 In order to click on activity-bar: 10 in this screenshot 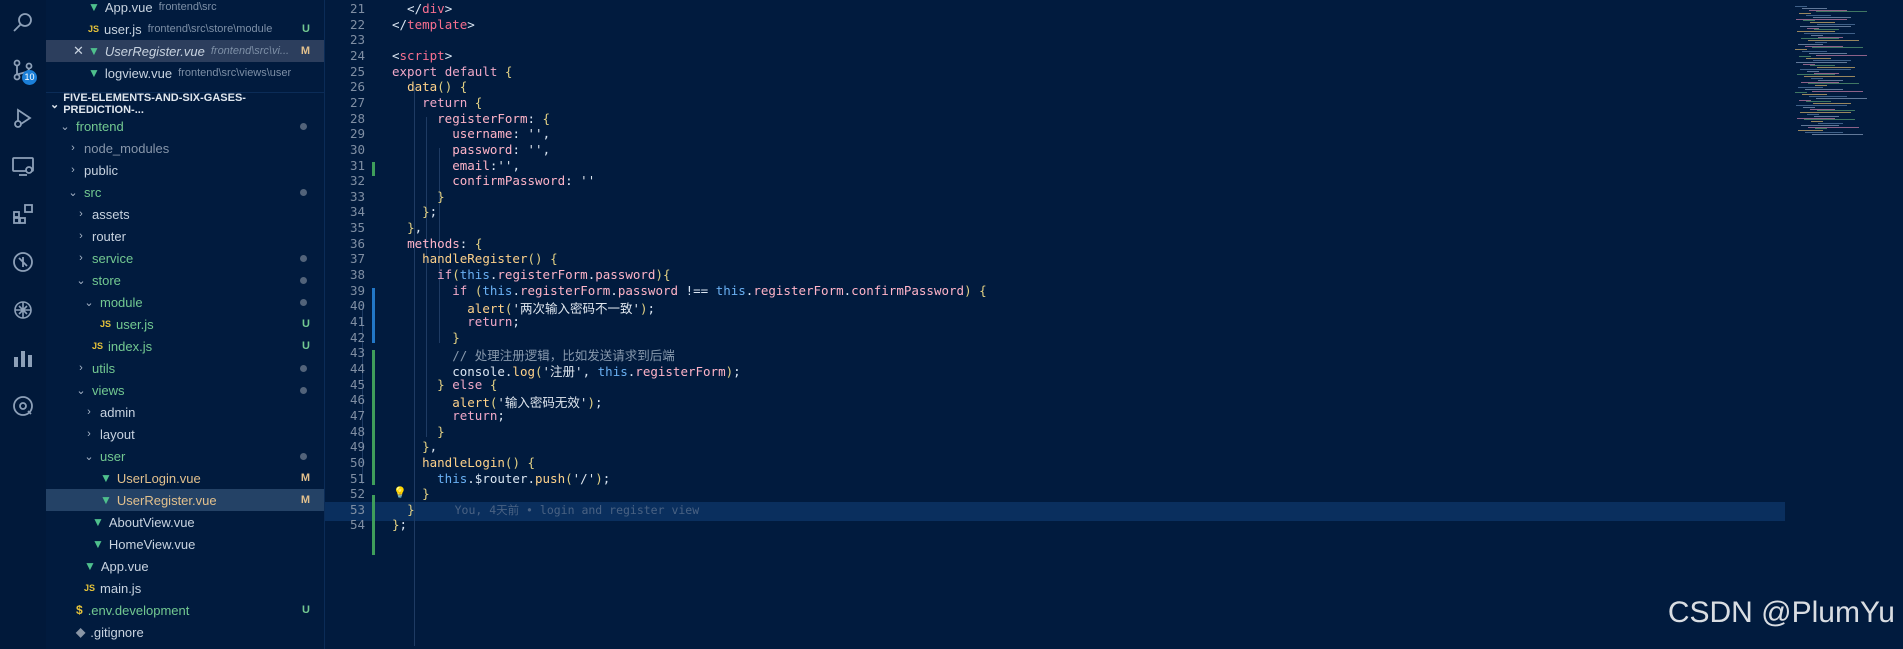, I will do `click(23, 324)`.